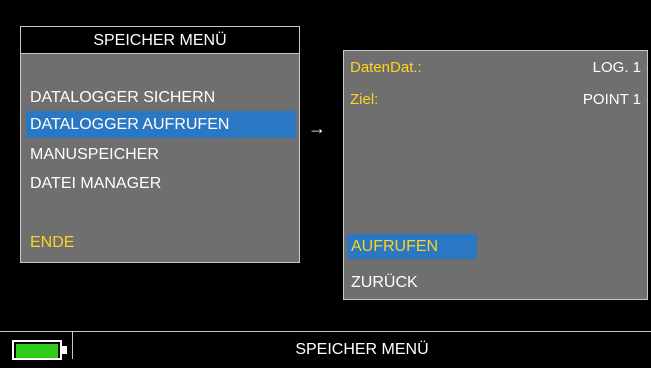 The height and width of the screenshot is (368, 651). Describe the element at coordinates (161, 124) in the screenshot. I see `menu-item-datalogger-load: DATALOGGER AUFRUFEN` at that location.